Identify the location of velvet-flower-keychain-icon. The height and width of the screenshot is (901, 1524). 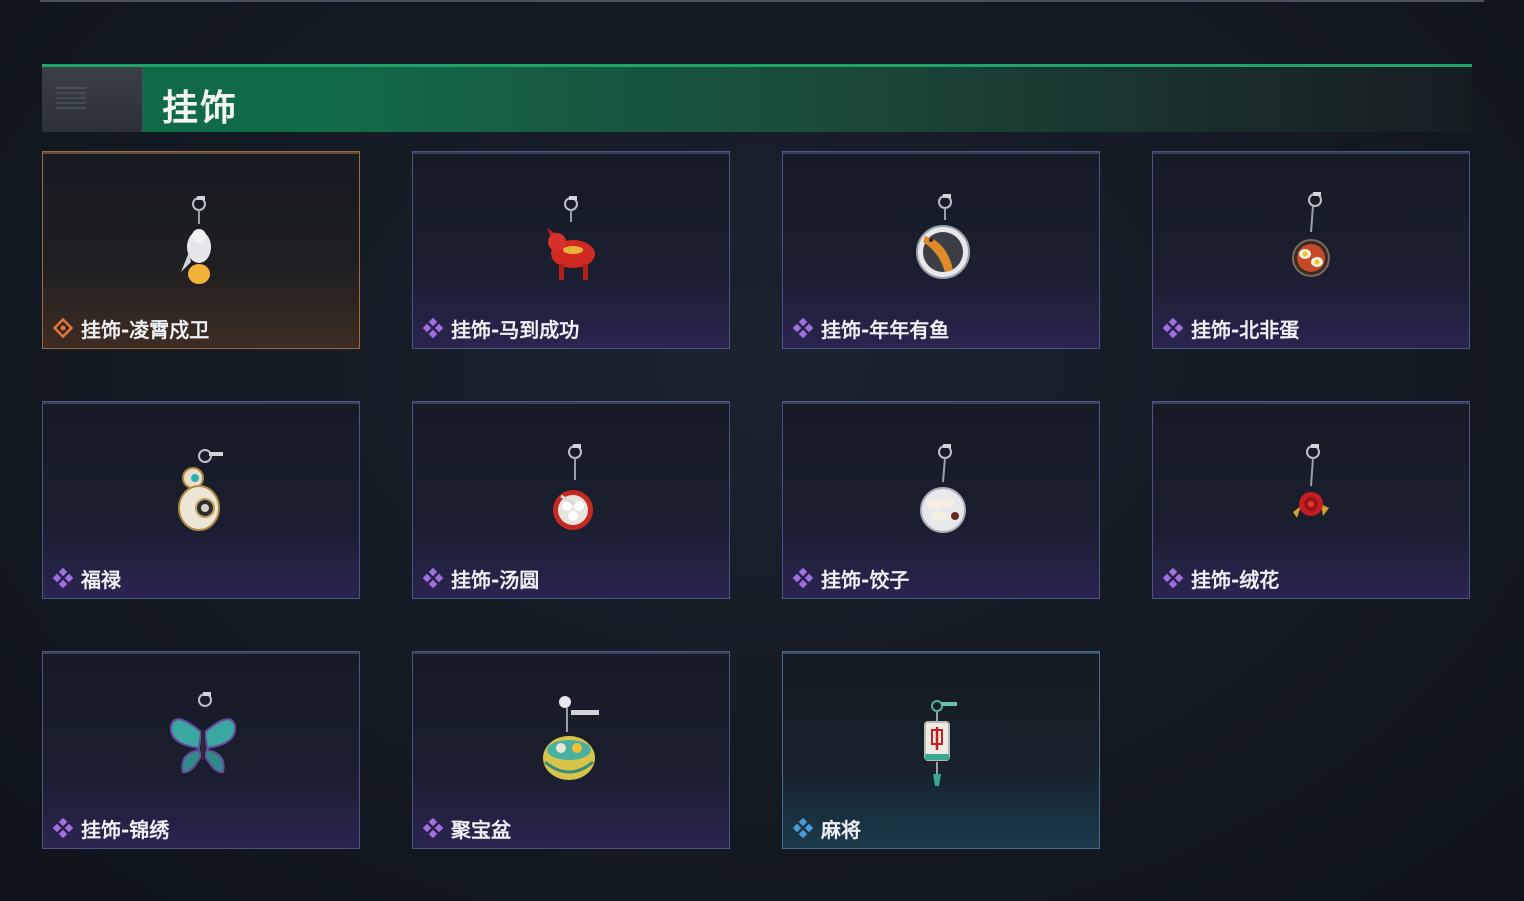
(1311, 481).